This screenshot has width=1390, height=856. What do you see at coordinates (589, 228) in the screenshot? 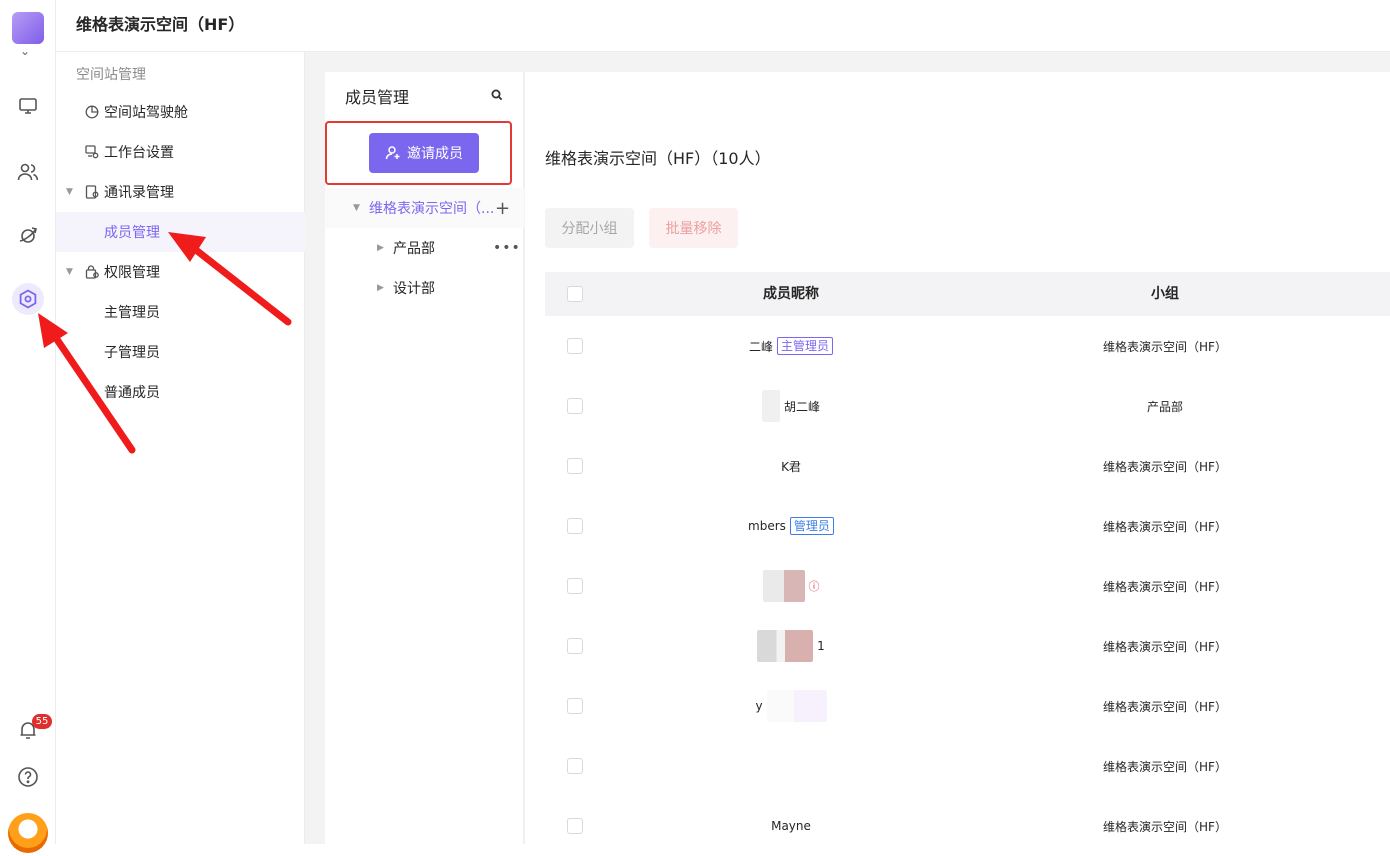
I see `assign-group-button: 分配小组` at bounding box center [589, 228].